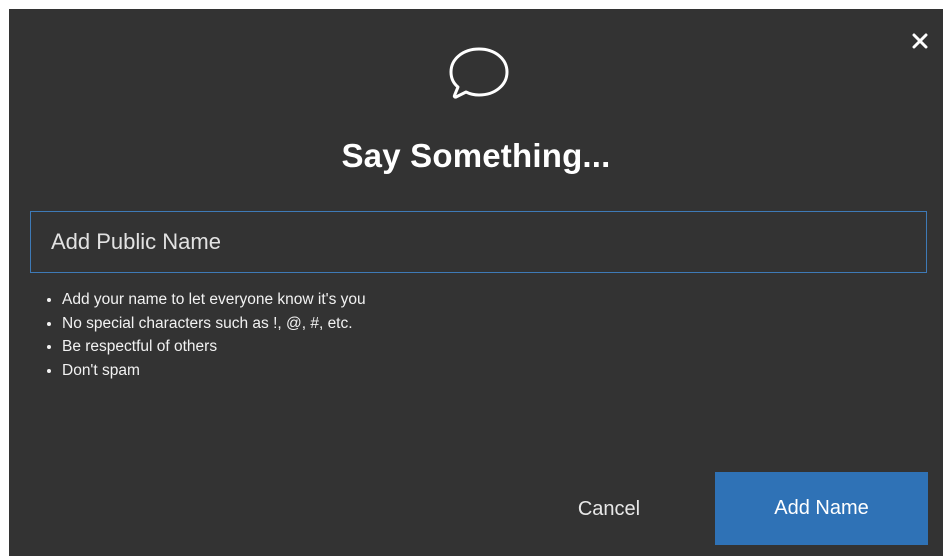 The image size is (943, 556). What do you see at coordinates (478, 242) in the screenshot?
I see `public-name-input` at bounding box center [478, 242].